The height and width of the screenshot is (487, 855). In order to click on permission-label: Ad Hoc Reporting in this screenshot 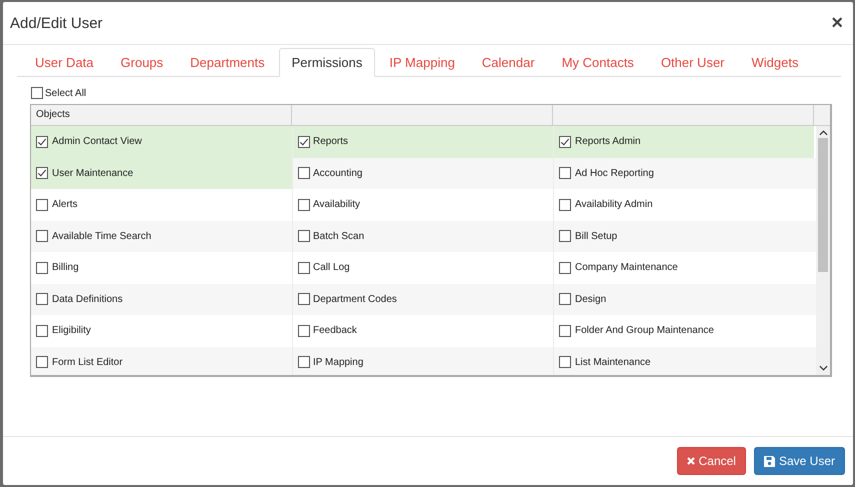, I will do `click(614, 173)`.